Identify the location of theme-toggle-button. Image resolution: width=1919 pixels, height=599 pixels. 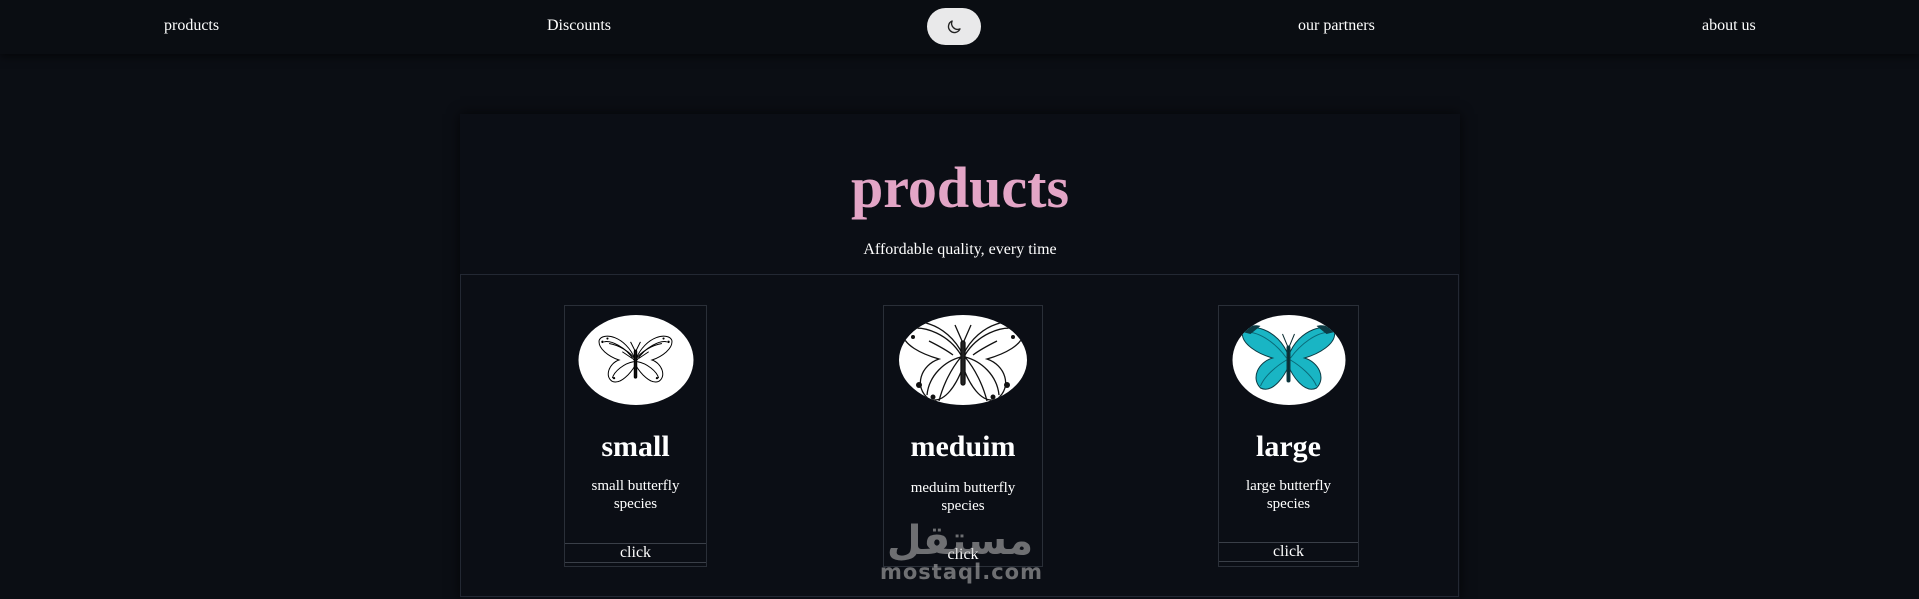
(954, 26).